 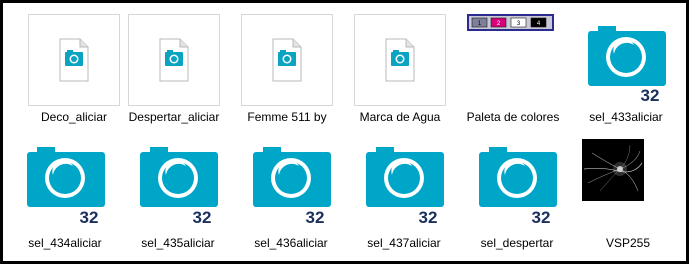 I want to click on file-name: sel_436aliciar, so click(x=291, y=243).